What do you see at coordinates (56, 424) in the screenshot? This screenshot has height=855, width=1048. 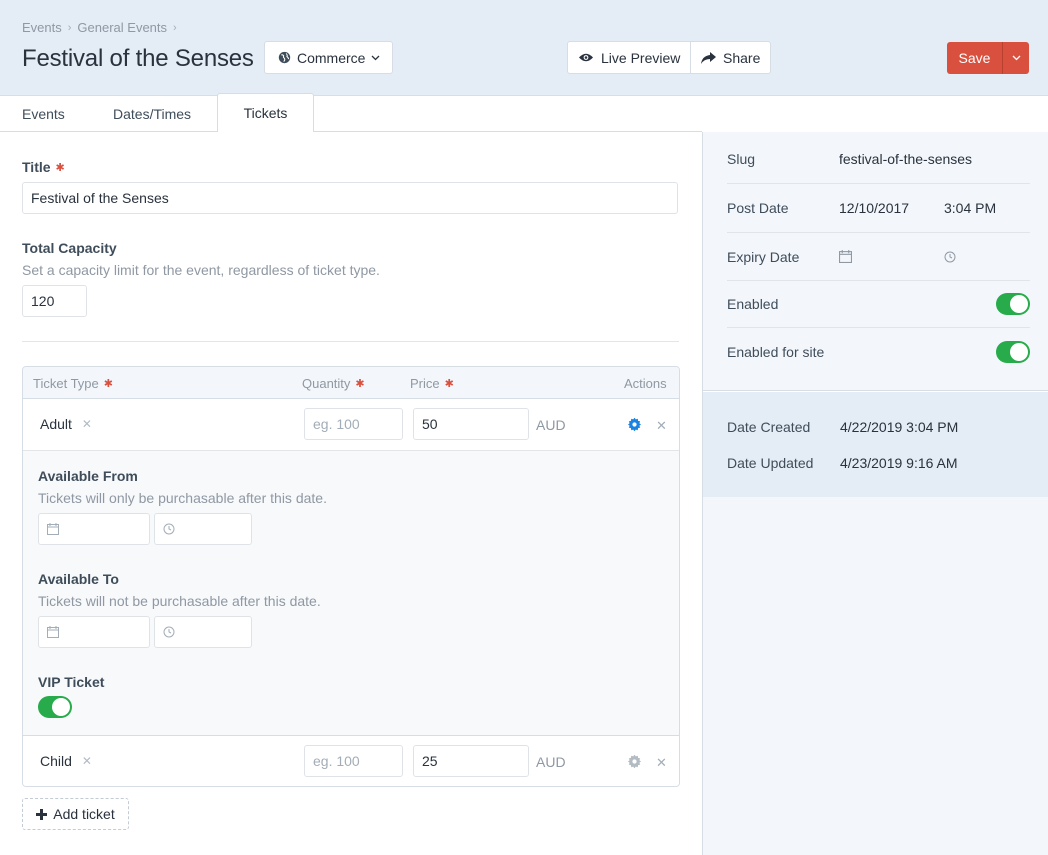 I see `ticket-type-name: Adult` at bounding box center [56, 424].